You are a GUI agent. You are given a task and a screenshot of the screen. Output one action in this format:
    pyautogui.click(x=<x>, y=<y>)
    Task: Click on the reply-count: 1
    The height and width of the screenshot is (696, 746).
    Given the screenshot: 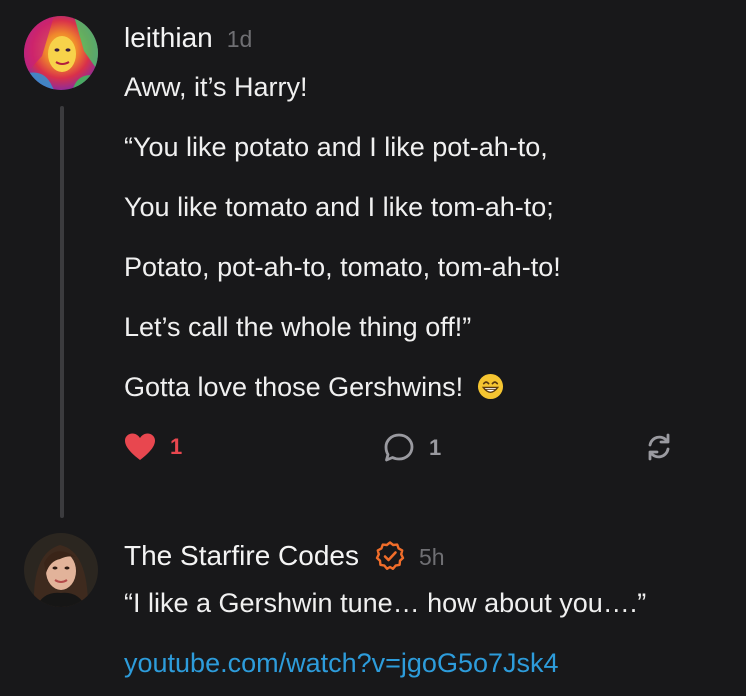 What is the action you would take?
    pyautogui.click(x=435, y=447)
    